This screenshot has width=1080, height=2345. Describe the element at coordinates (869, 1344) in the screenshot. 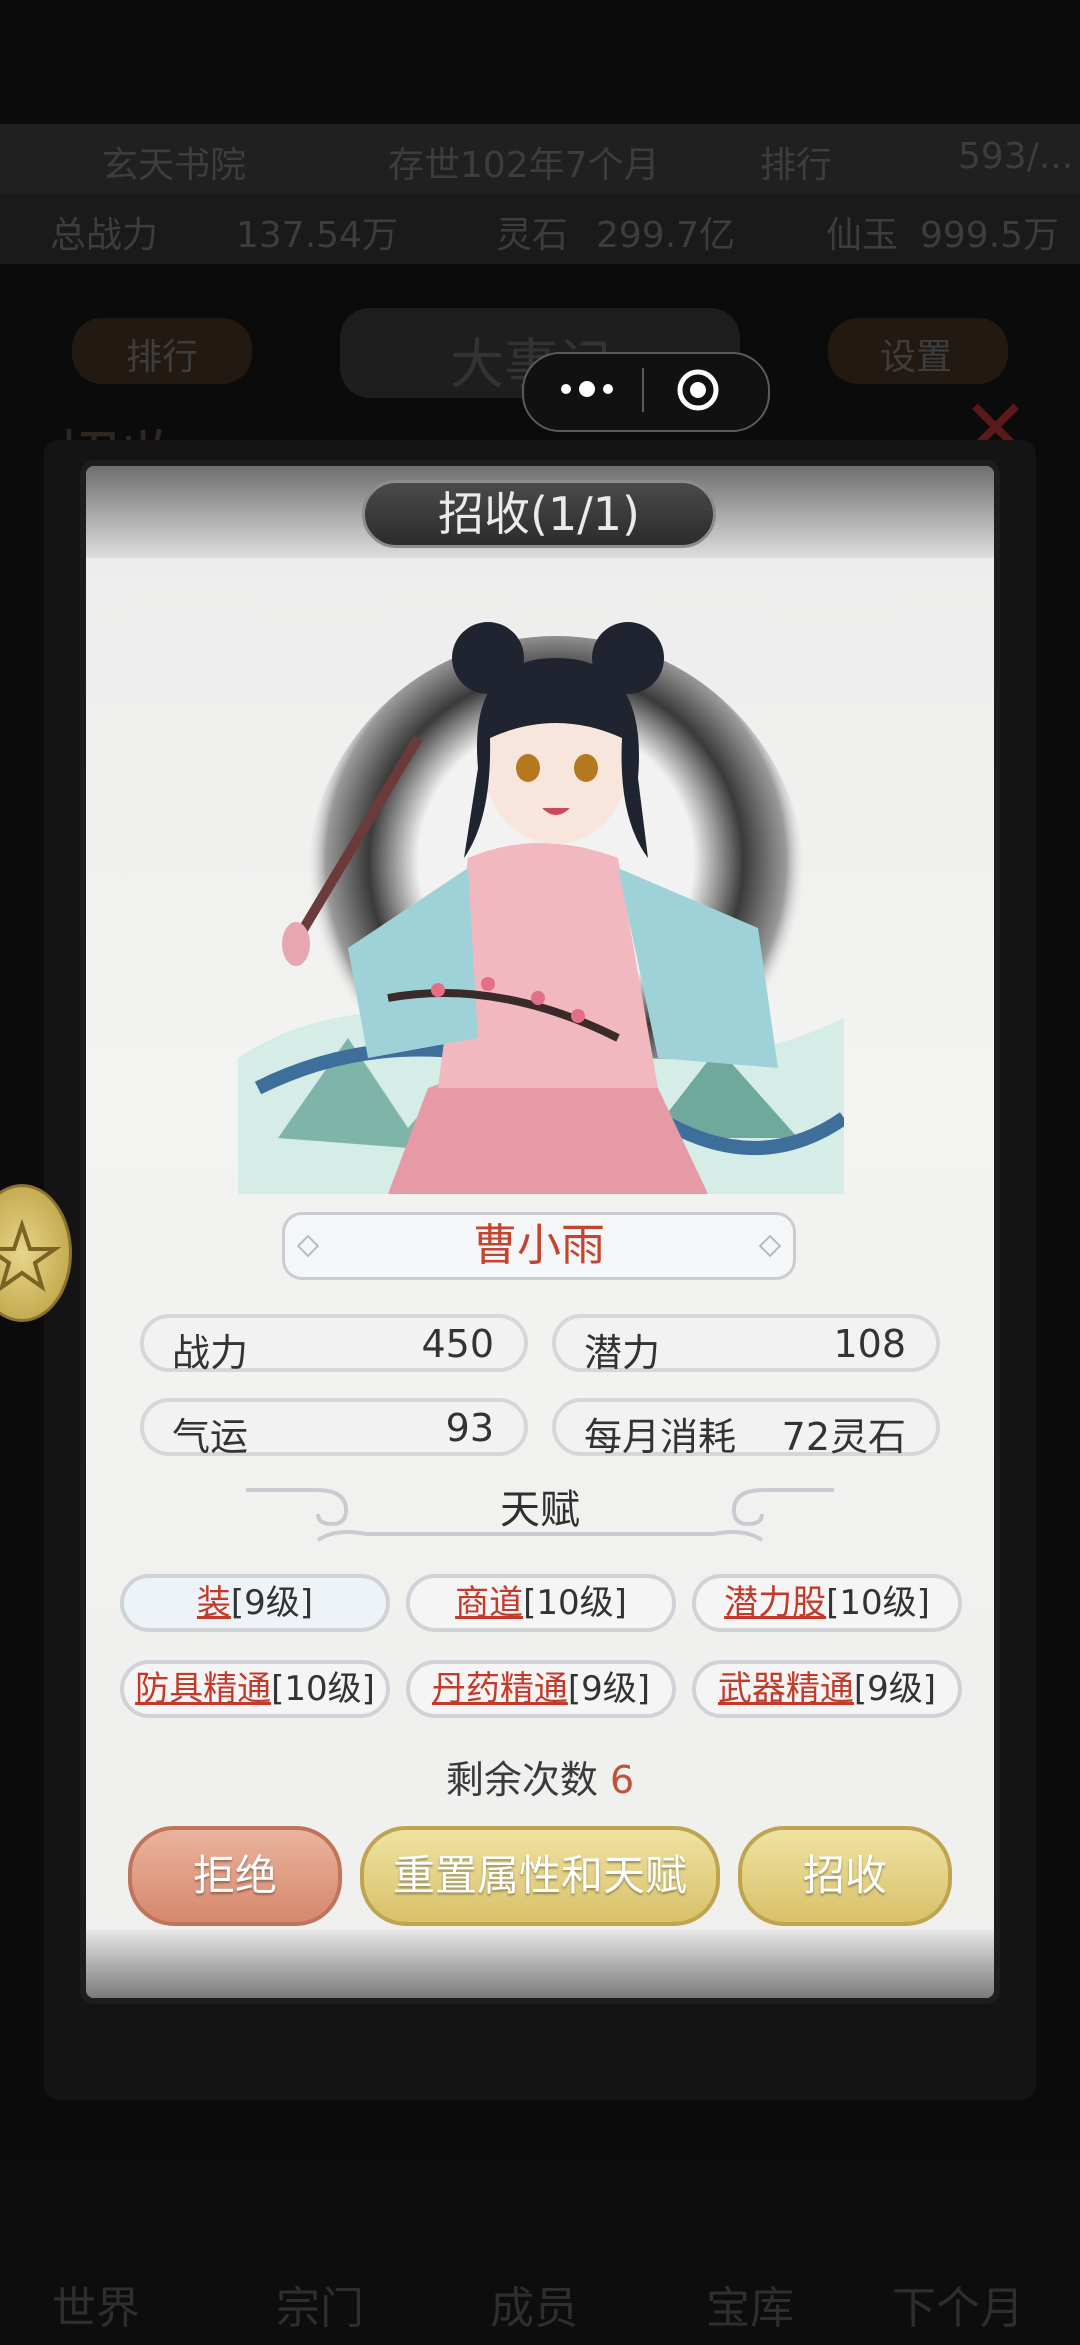

I see `stat-value: 108` at that location.